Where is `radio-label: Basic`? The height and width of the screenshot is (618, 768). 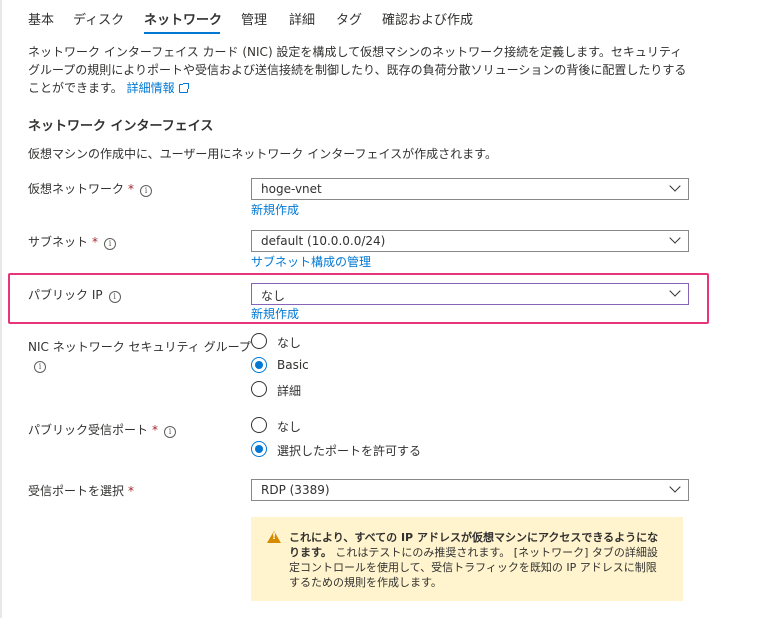 radio-label: Basic is located at coordinates (293, 365).